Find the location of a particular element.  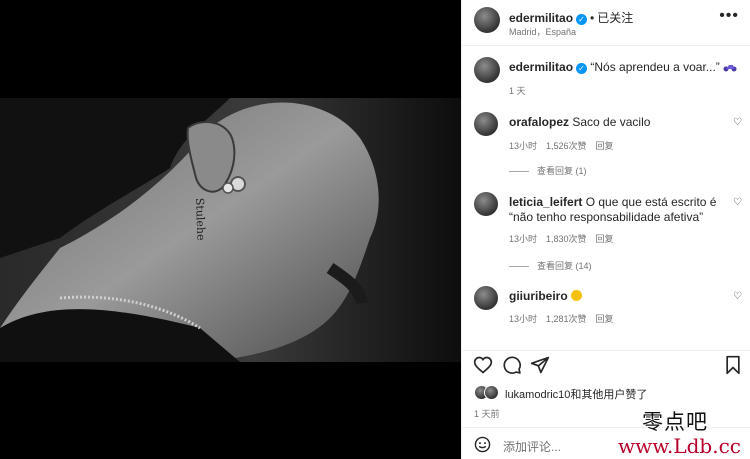

view-replies-button: 查看回复 (14) is located at coordinates (550, 265).